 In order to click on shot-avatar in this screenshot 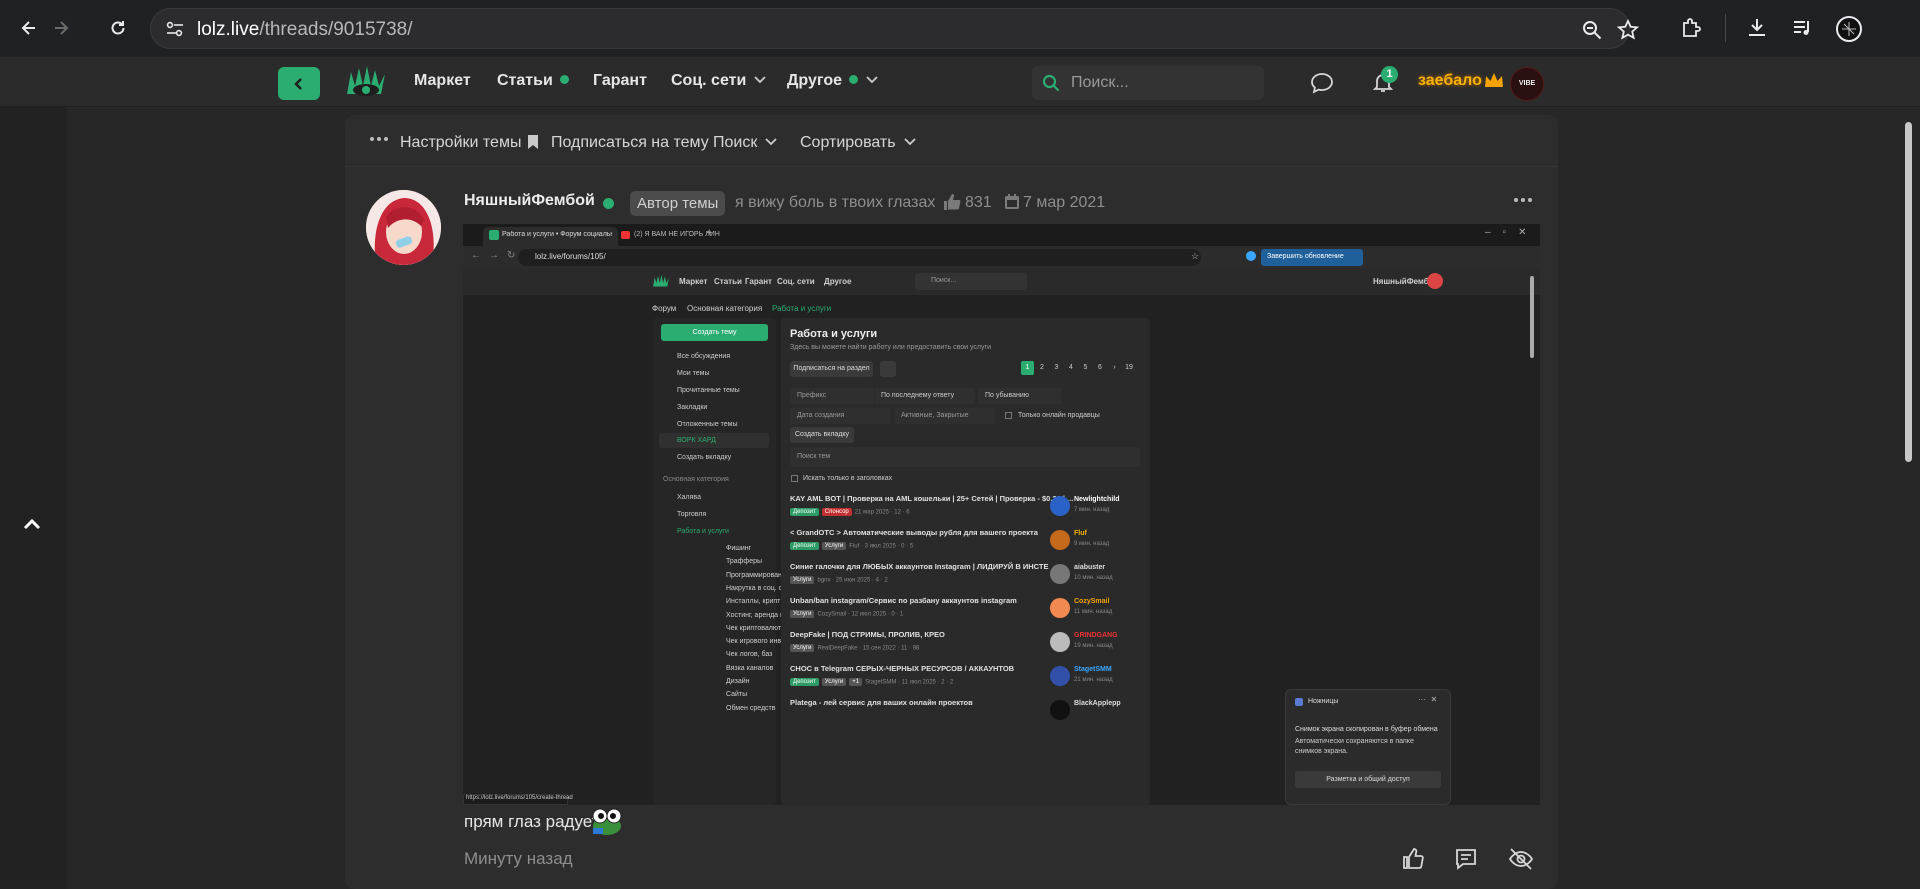, I will do `click(1435, 281)`.